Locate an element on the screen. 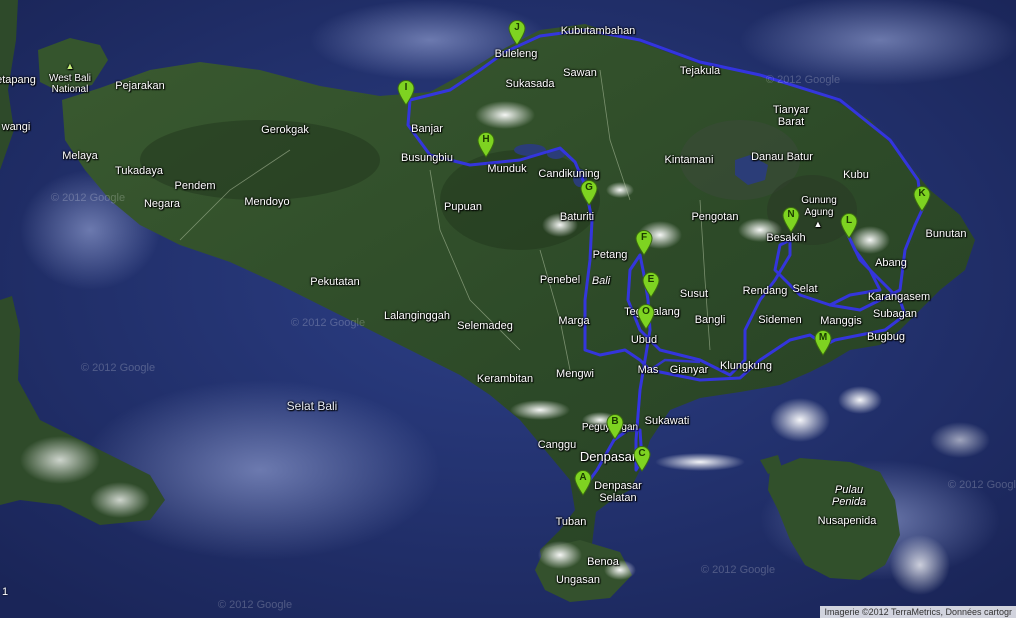 This screenshot has width=1016, height=618. label-pupuan: Pupuan is located at coordinates (463, 207).